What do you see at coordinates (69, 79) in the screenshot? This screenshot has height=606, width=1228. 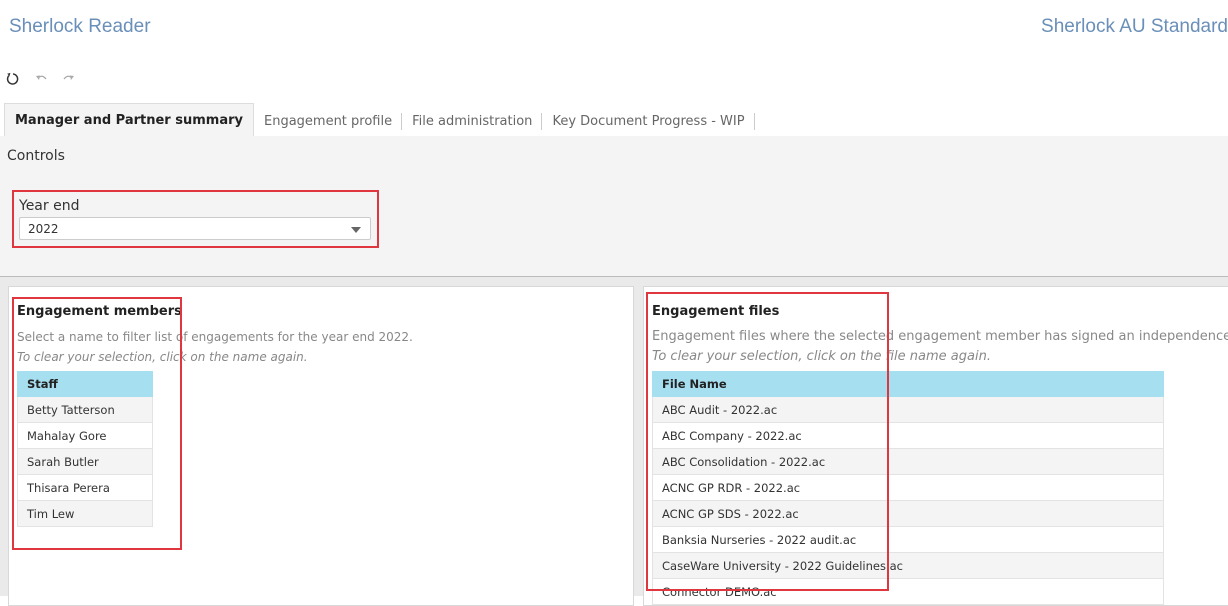 I see `redo-icon` at bounding box center [69, 79].